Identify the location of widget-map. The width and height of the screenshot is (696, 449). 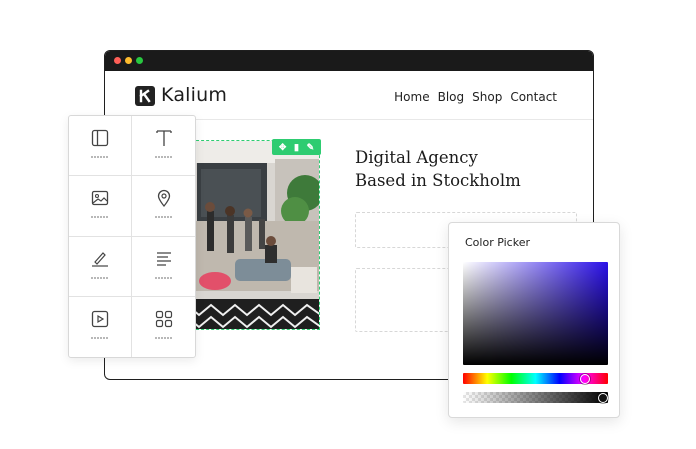
(163, 206).